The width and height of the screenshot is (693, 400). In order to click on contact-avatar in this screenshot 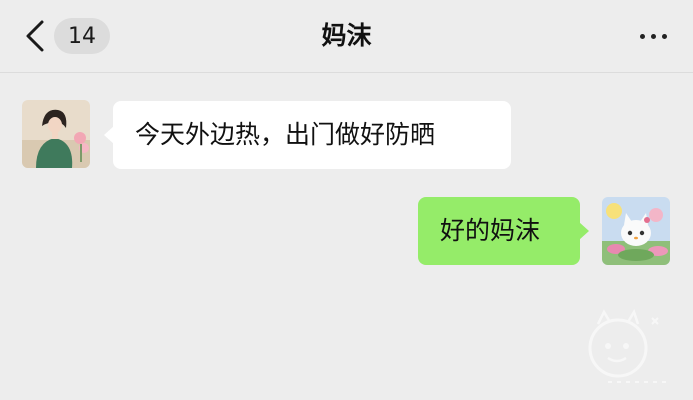, I will do `click(56, 134)`.